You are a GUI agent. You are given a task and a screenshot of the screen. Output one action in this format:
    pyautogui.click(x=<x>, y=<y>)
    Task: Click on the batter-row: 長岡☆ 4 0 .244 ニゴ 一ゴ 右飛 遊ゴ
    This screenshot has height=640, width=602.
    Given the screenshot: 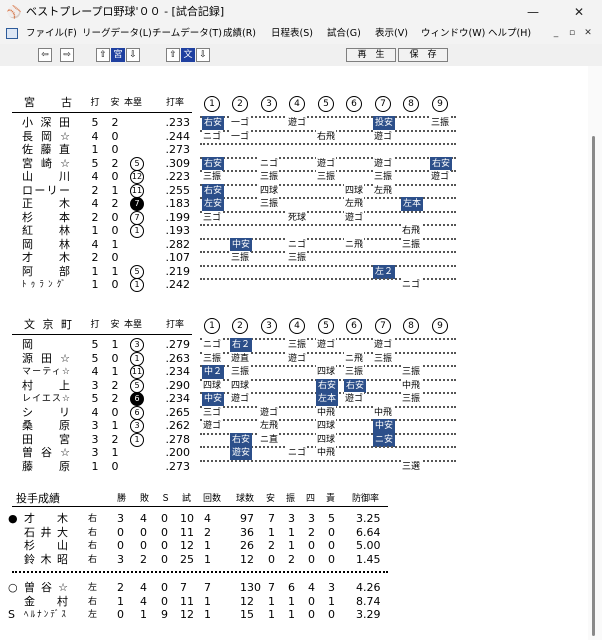 What is the action you would take?
    pyautogui.click(x=294, y=136)
    